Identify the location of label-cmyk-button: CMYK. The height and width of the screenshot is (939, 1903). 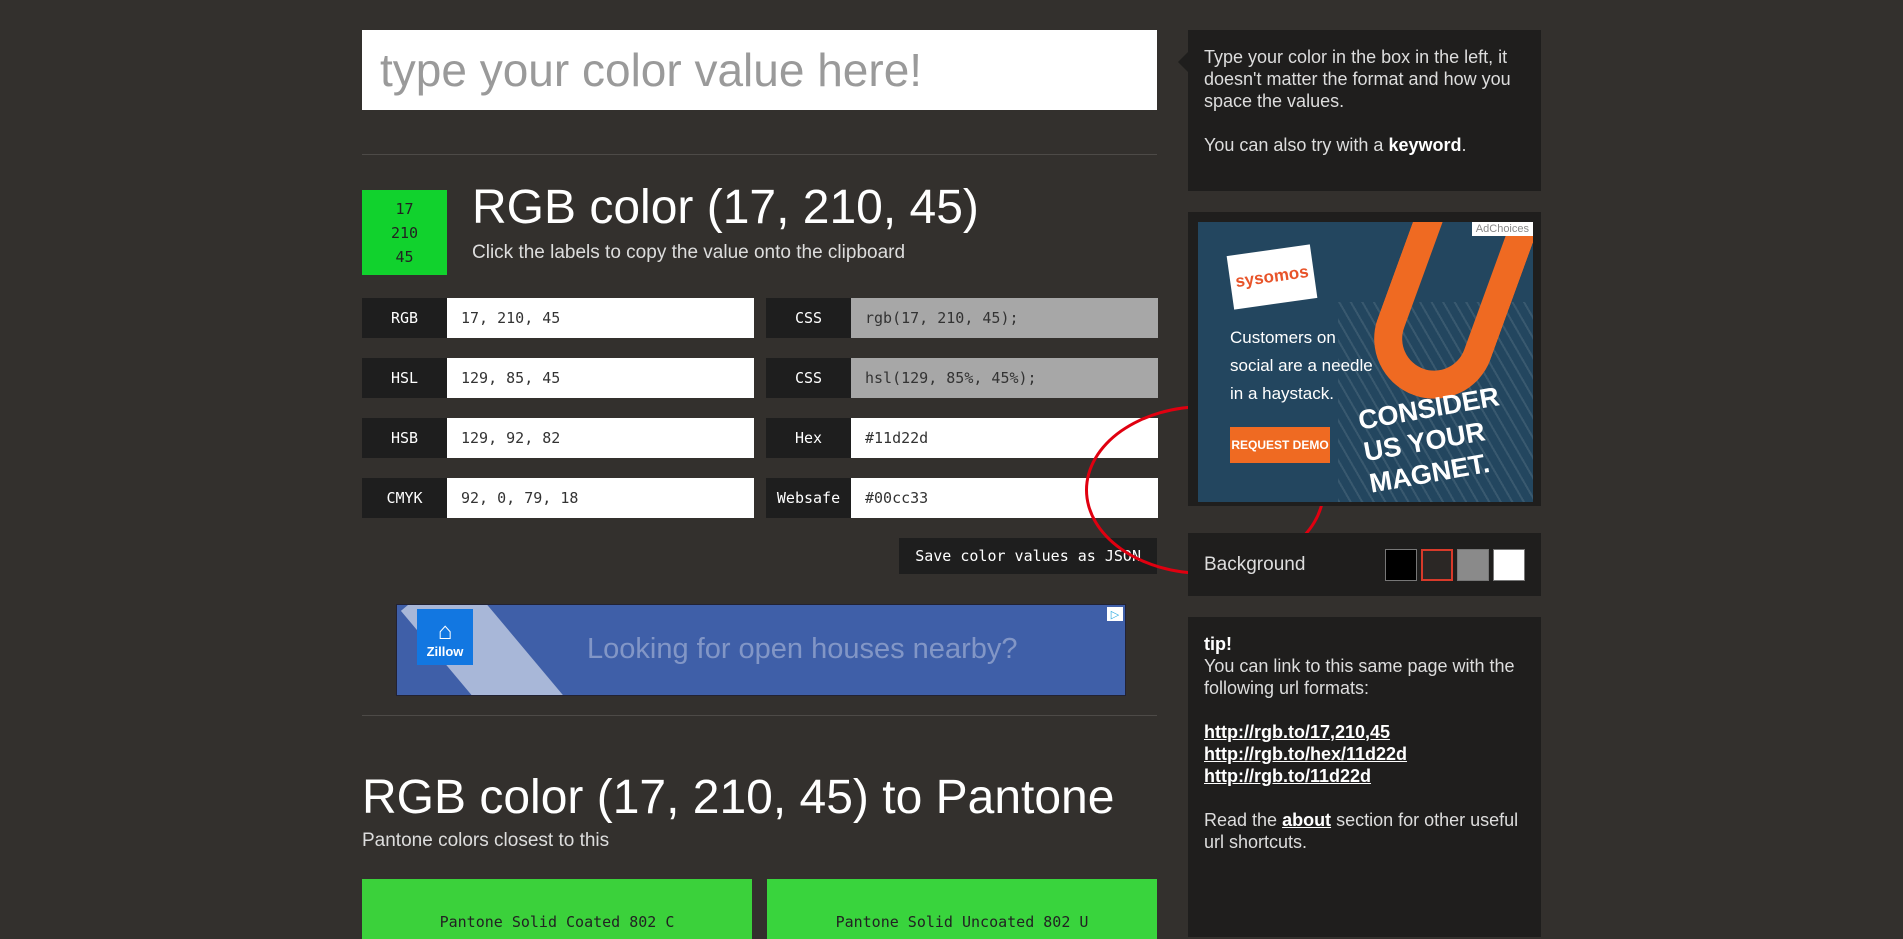
(404, 498).